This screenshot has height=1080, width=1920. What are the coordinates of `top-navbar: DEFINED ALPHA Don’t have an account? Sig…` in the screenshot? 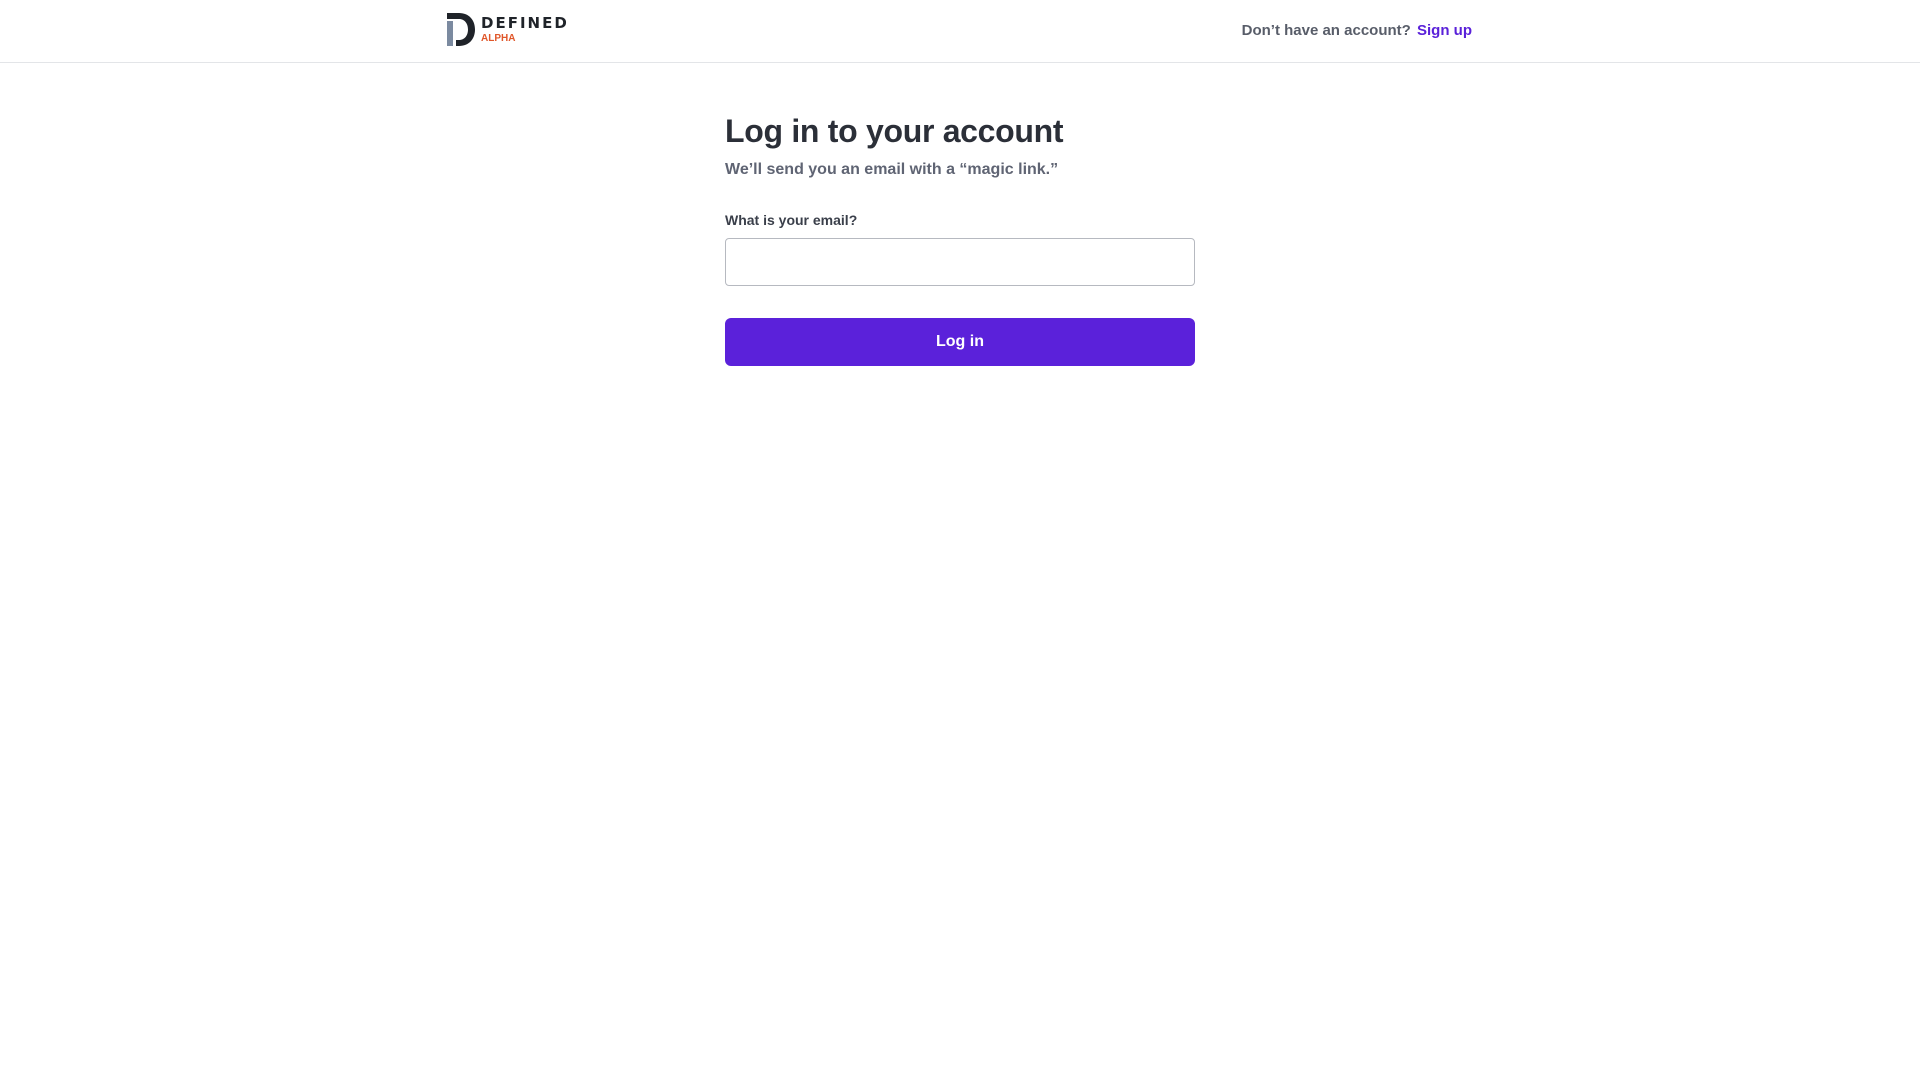 It's located at (960, 31).